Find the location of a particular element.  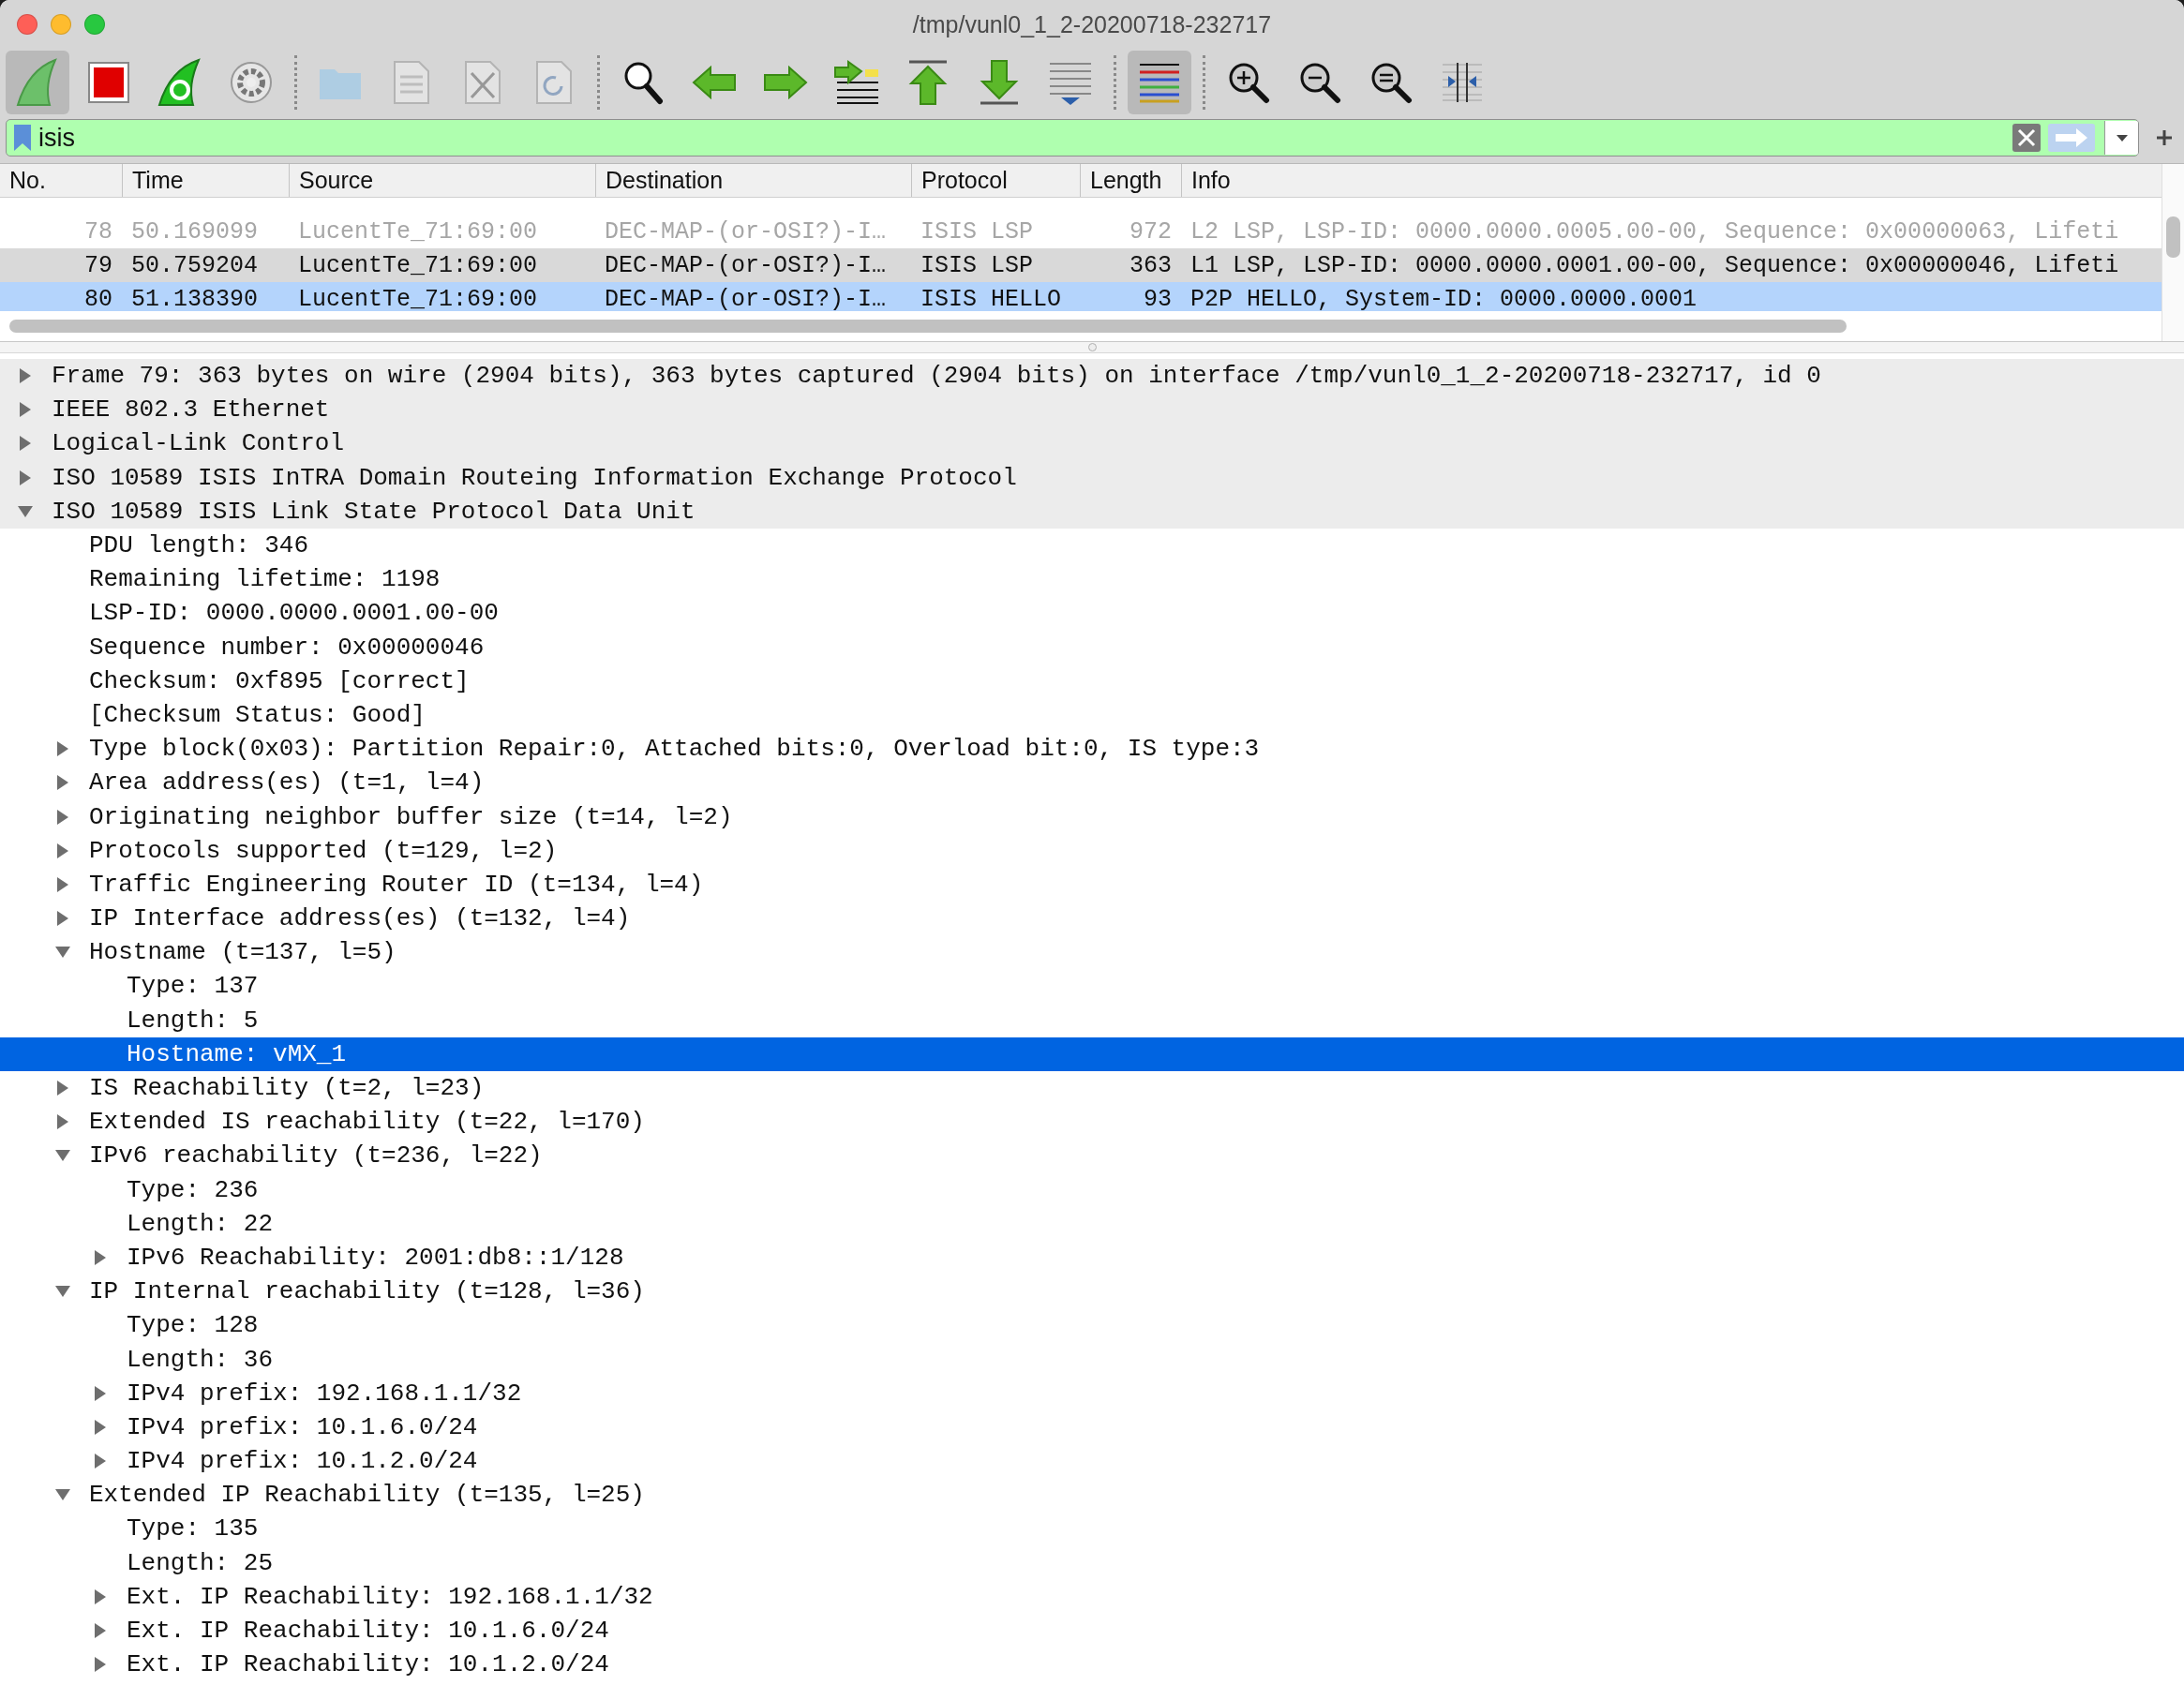

splitter-handle is located at coordinates (1092, 347).